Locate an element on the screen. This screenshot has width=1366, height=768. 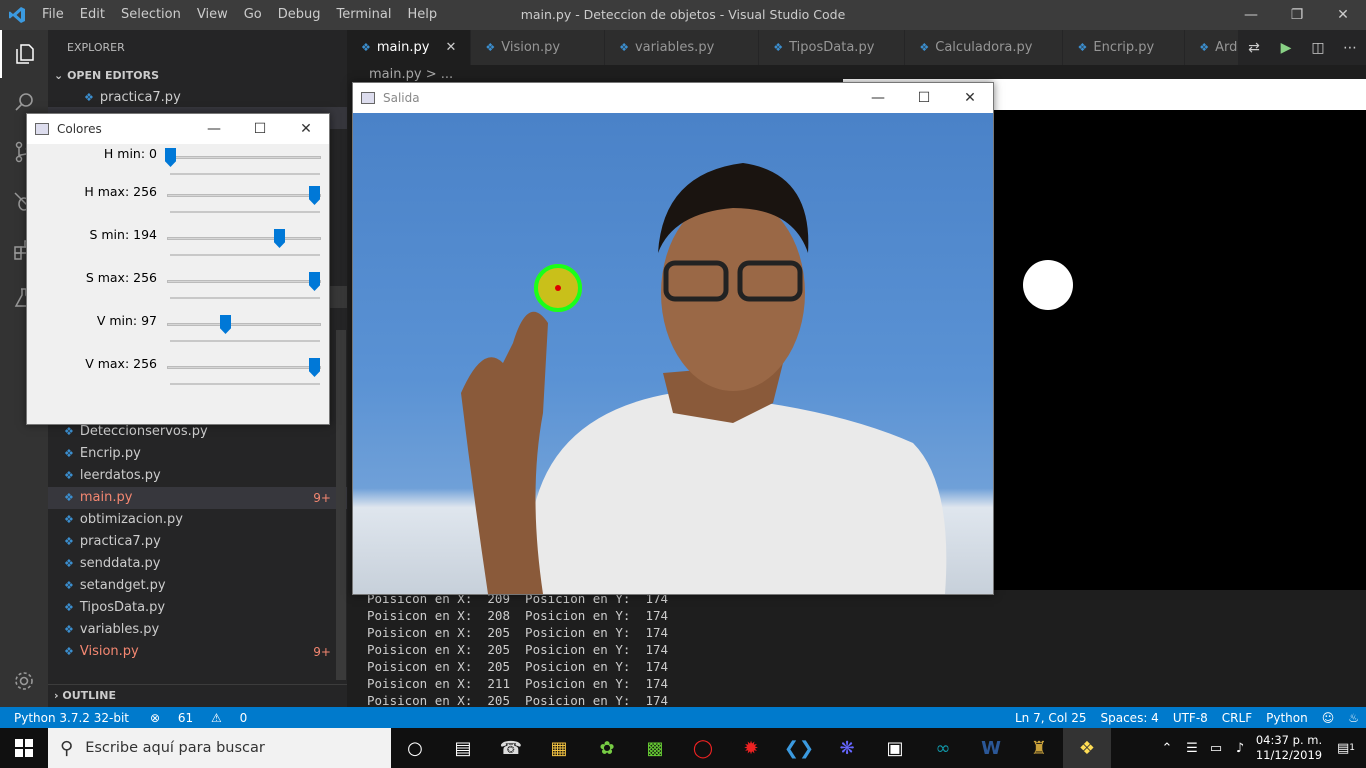
split-editor-icon: ◫ is located at coordinates (1318, 48).